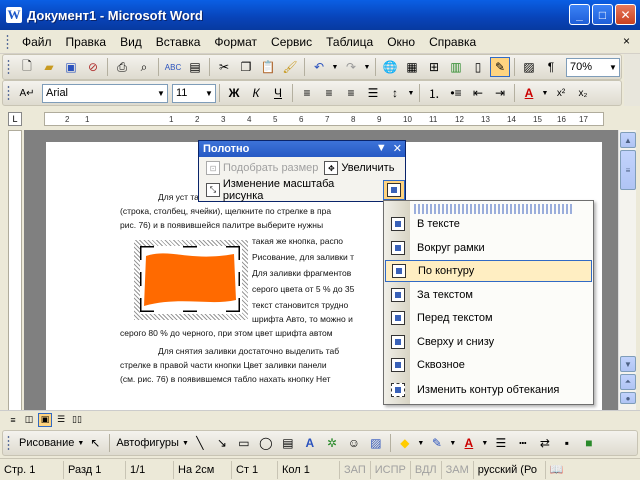 This screenshot has height=480, width=640. What do you see at coordinates (545, 93) in the screenshot?
I see `font-color-dropdown-icon: ▼` at bounding box center [545, 93].